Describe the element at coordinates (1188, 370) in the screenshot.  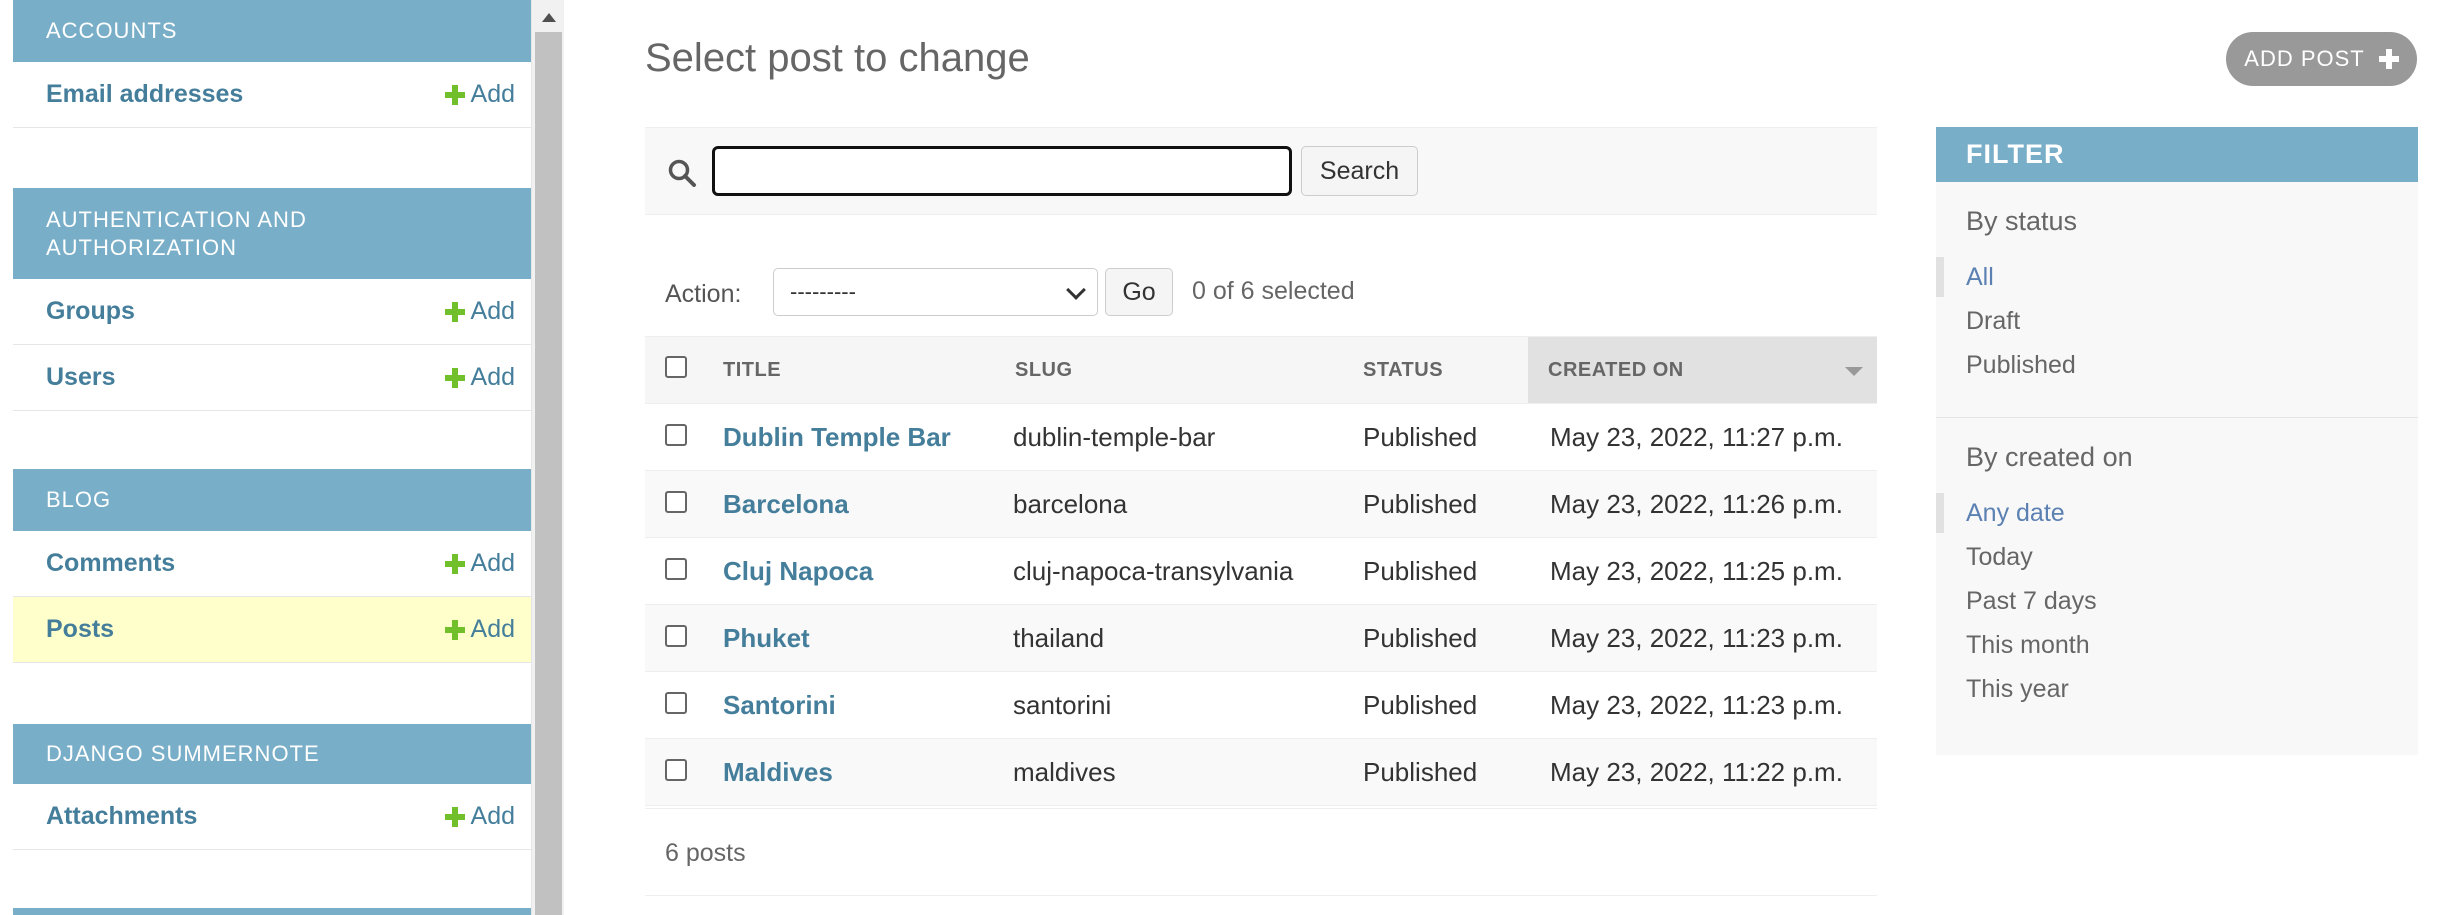
I see `column-header-slug: SLUG` at that location.